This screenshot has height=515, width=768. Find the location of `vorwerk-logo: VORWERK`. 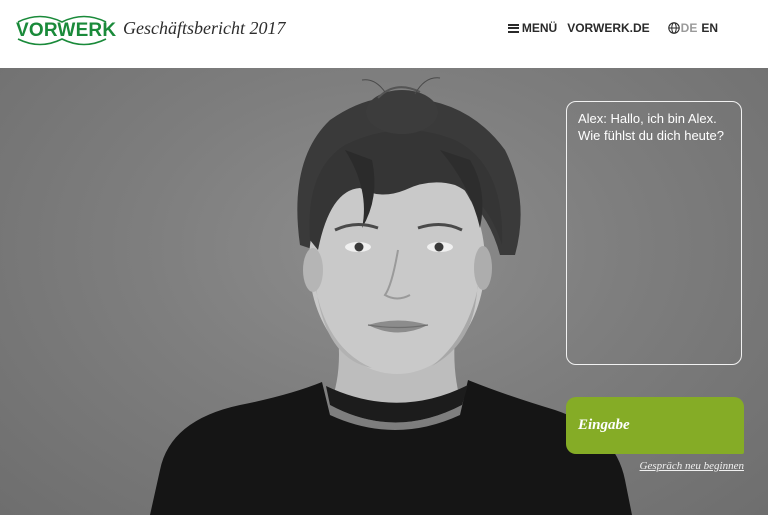

vorwerk-logo: VORWERK is located at coordinates (66, 30).